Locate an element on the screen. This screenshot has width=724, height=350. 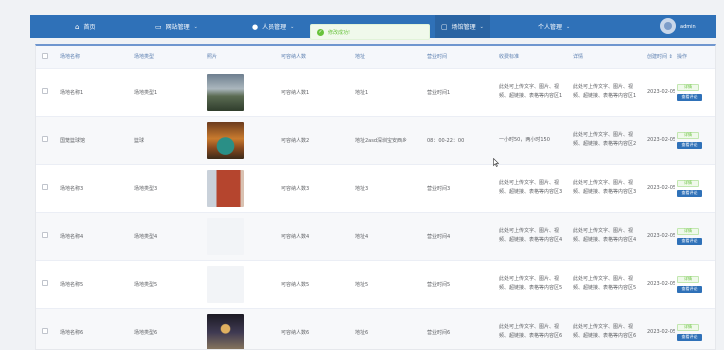
cell-capacity: 可容纳人数1 is located at coordinates (295, 92).